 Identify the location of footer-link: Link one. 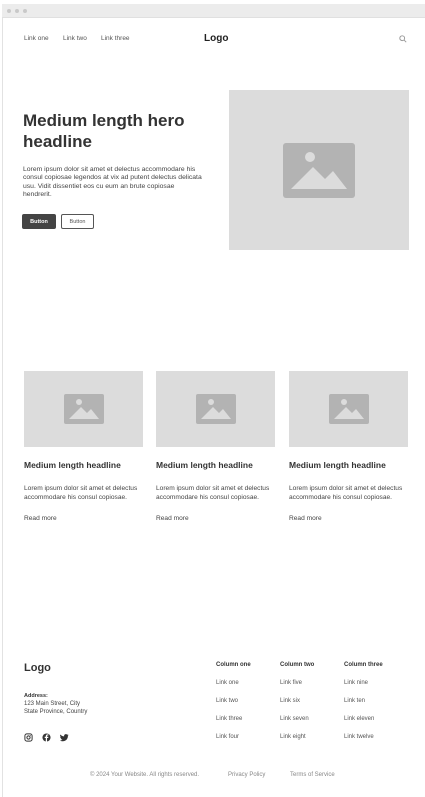
(227, 683).